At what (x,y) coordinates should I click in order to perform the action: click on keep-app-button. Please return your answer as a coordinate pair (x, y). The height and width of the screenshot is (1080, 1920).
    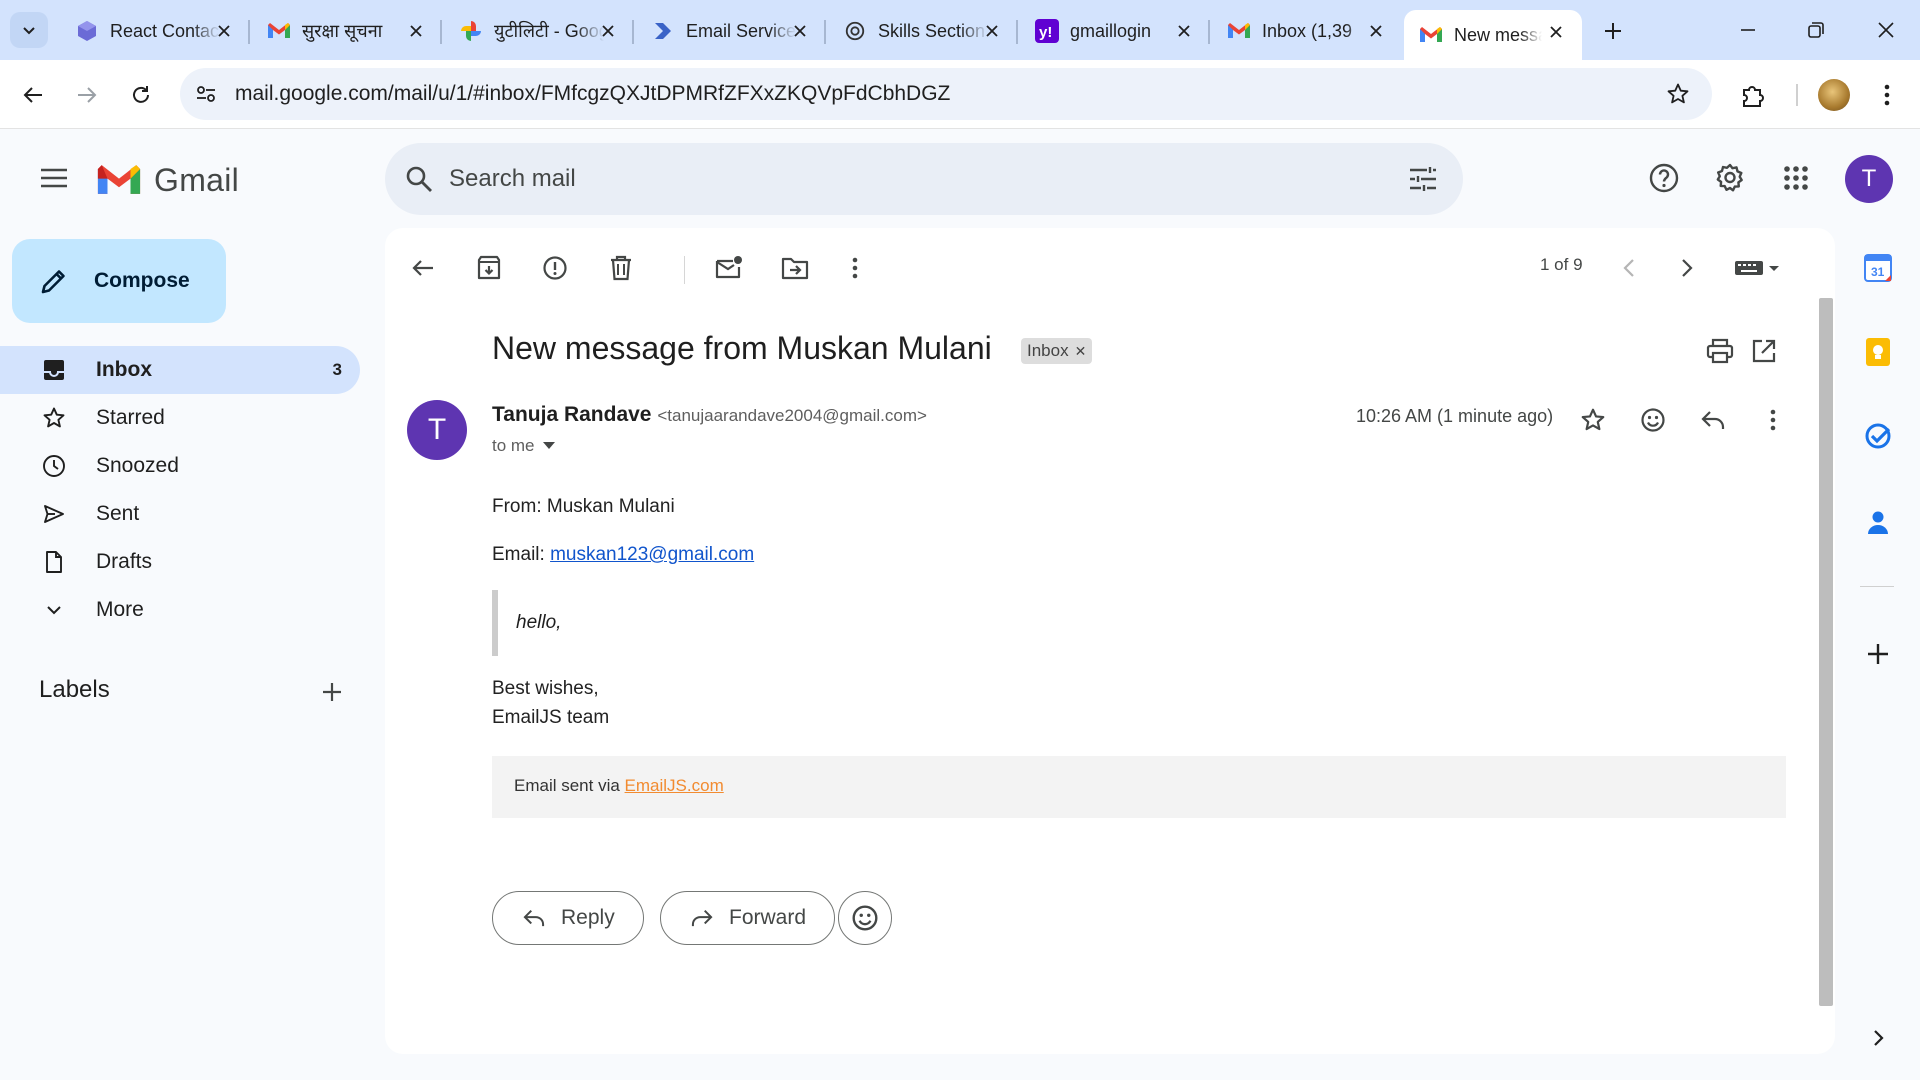
    Looking at the image, I should click on (1878, 352).